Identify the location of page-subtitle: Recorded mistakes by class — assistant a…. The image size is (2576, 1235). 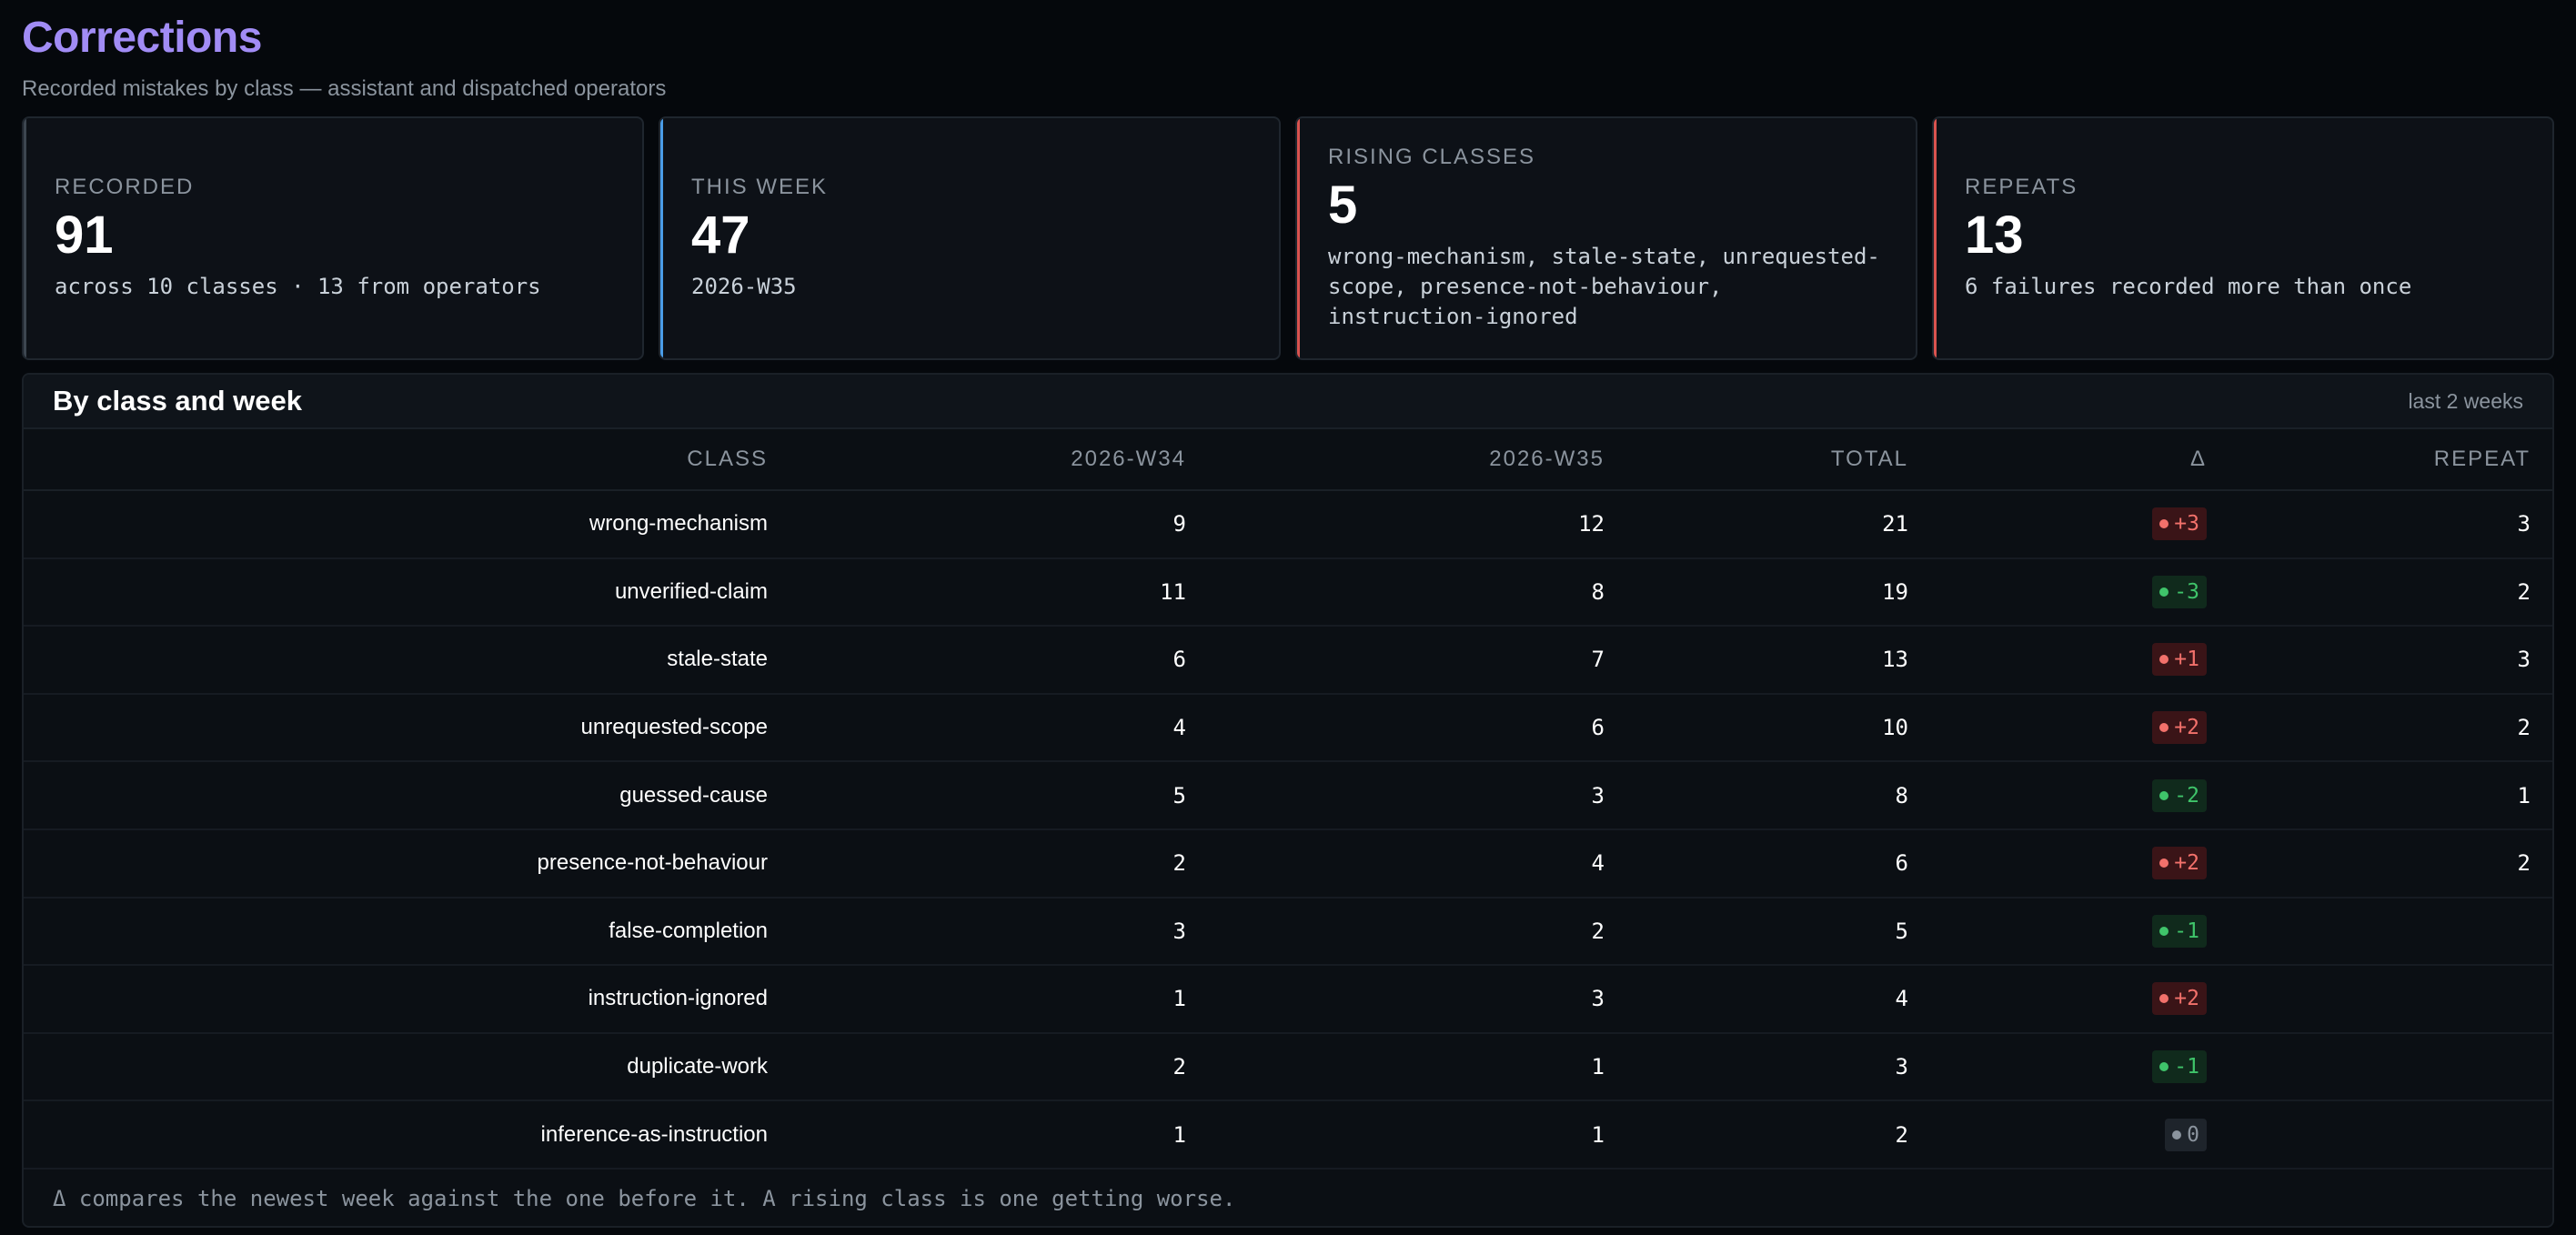
(344, 88).